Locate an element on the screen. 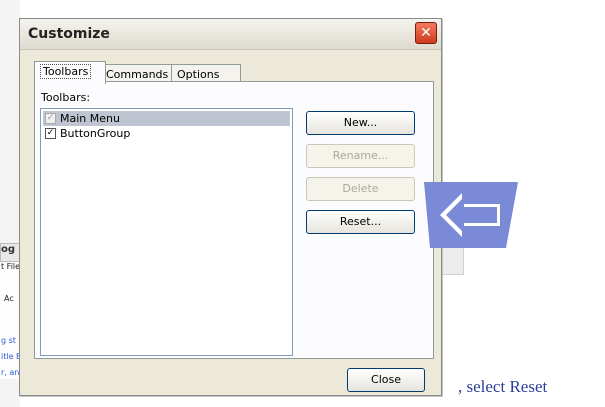 The image size is (605, 407). background-fragment: Ac is located at coordinates (9, 298).